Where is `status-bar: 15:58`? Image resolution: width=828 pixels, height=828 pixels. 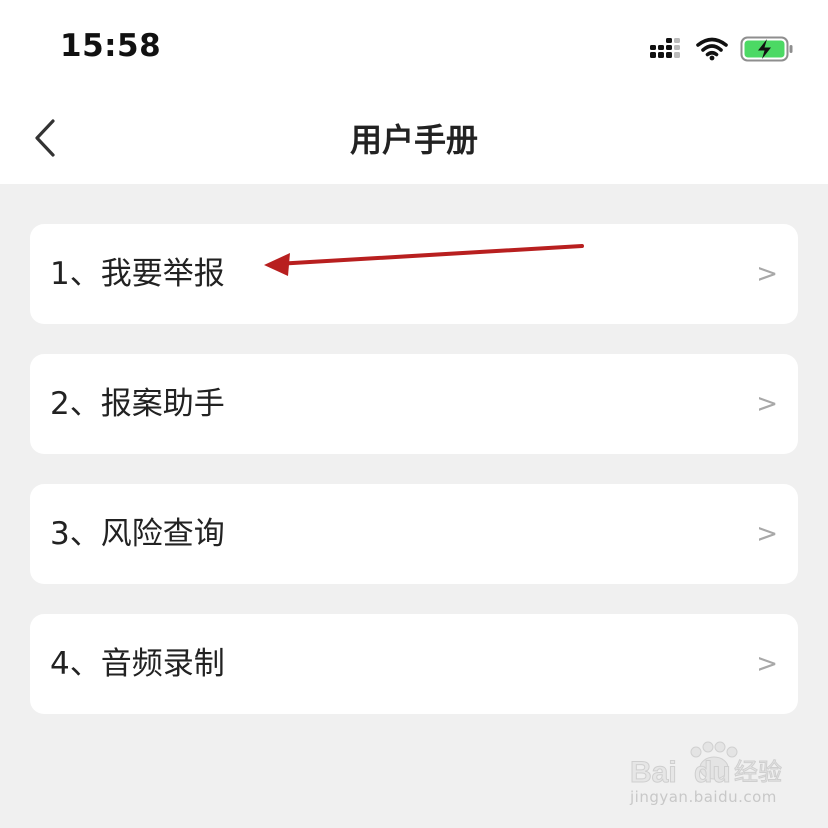 status-bar: 15:58 is located at coordinates (414, 48).